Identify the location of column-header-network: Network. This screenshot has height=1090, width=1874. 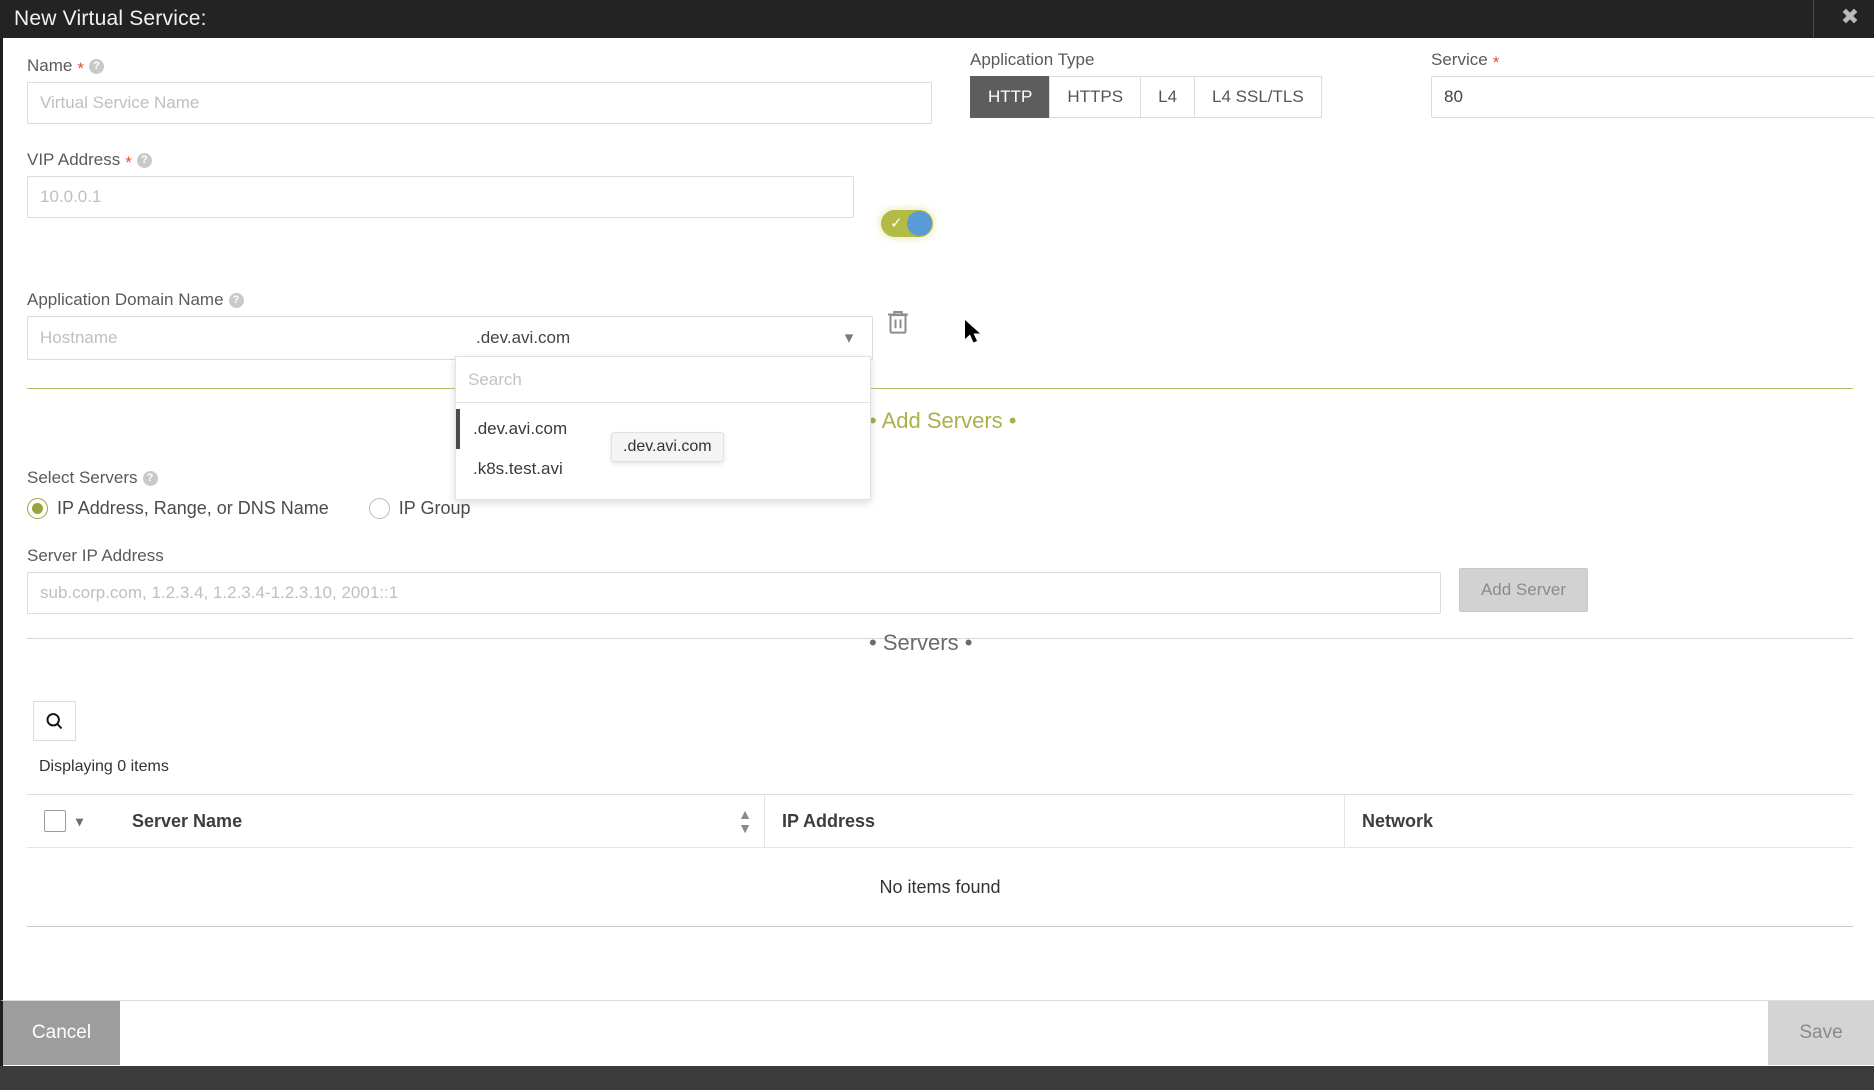
(1599, 821).